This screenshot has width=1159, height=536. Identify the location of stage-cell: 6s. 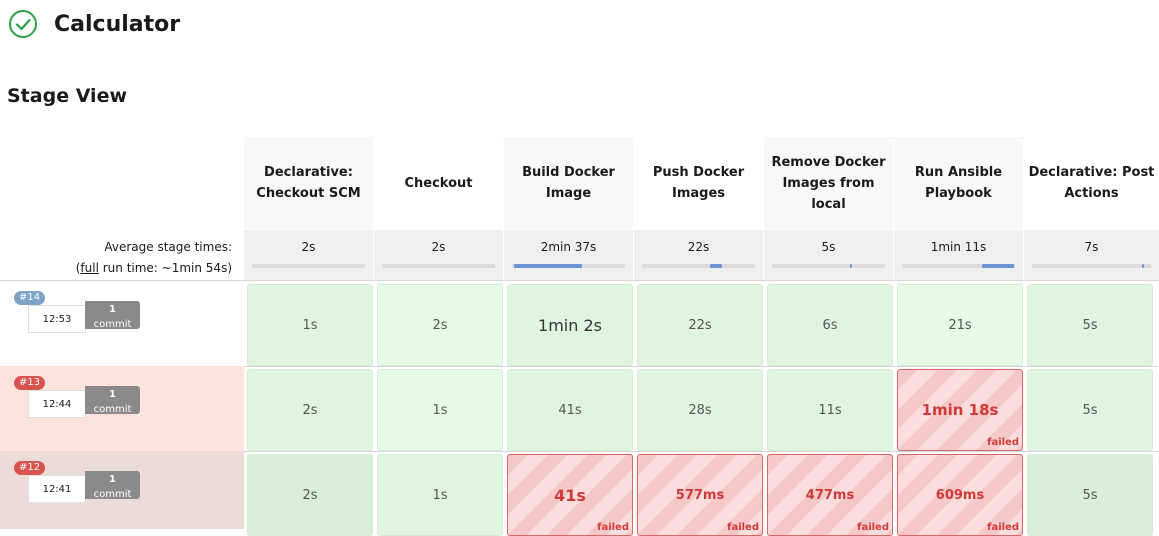
(830, 325).